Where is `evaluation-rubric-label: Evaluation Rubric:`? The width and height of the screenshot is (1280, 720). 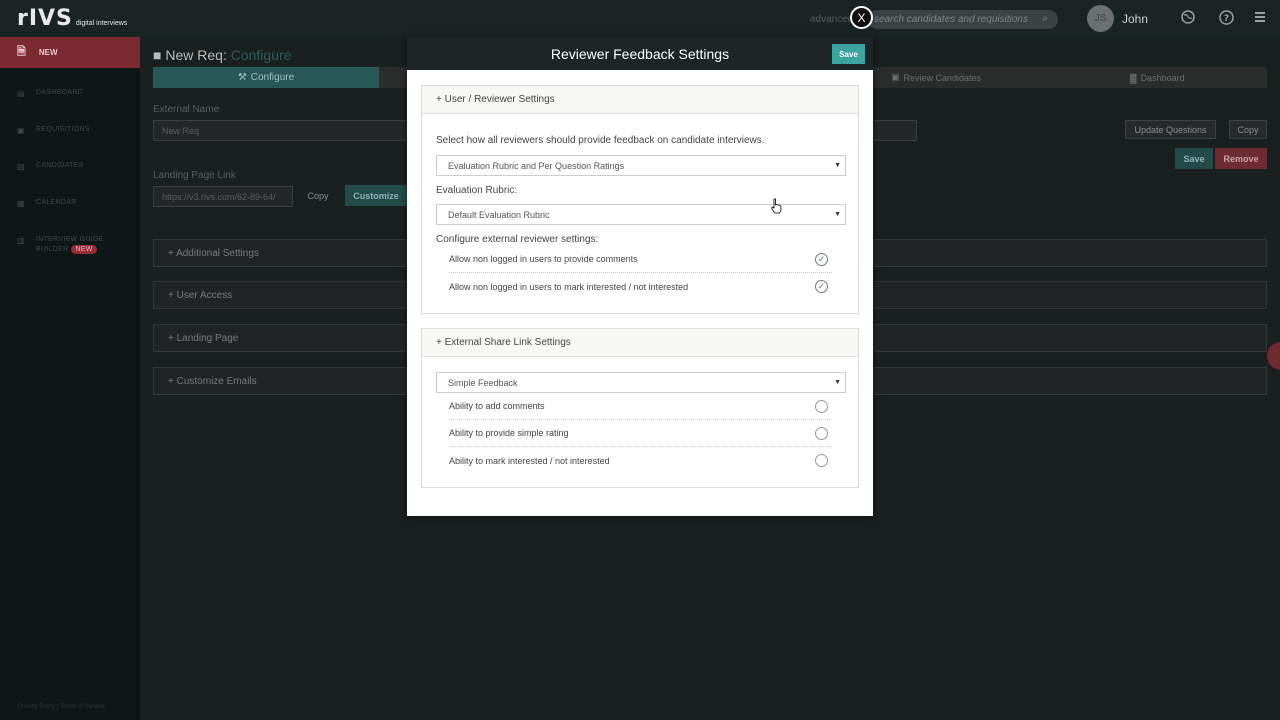 evaluation-rubric-label: Evaluation Rubric: is located at coordinates (477, 190).